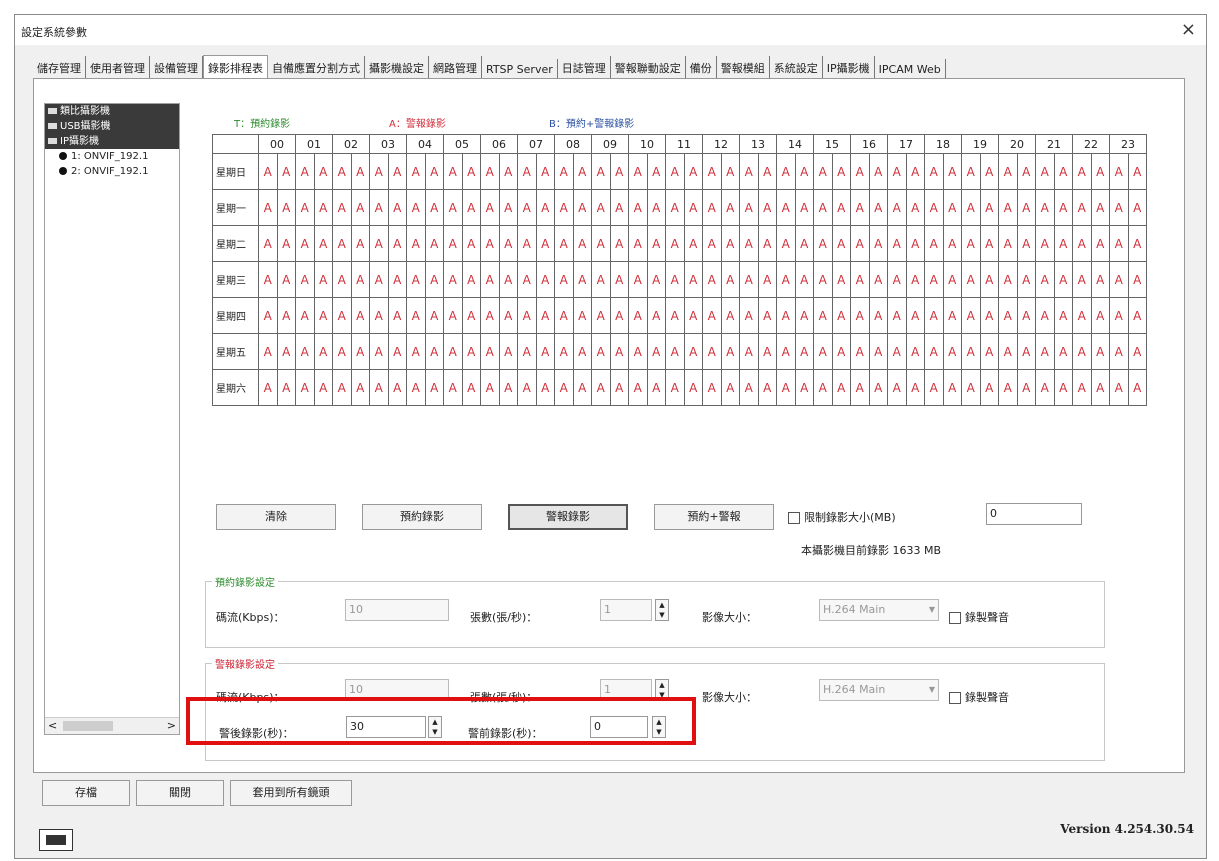  I want to click on tab-14: IPCAM Web, so click(910, 69).